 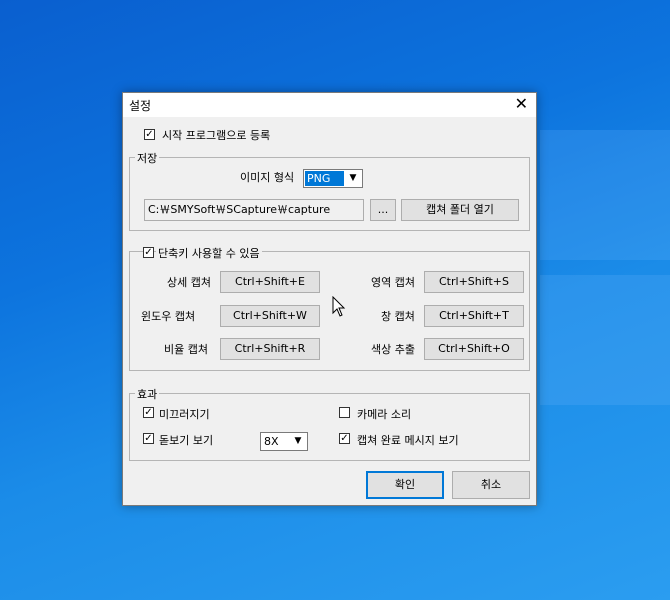 I want to click on hotkey-label: 비율 캡쳐, so click(x=186, y=349).